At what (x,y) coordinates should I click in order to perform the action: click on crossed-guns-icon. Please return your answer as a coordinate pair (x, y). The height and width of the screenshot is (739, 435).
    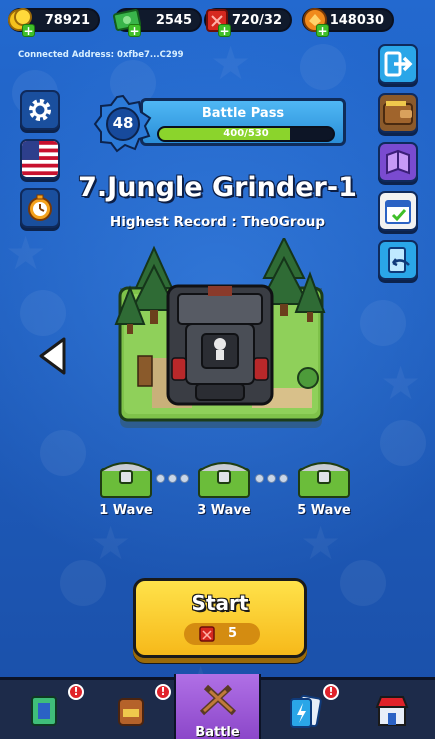
    Looking at the image, I should click on (217, 700).